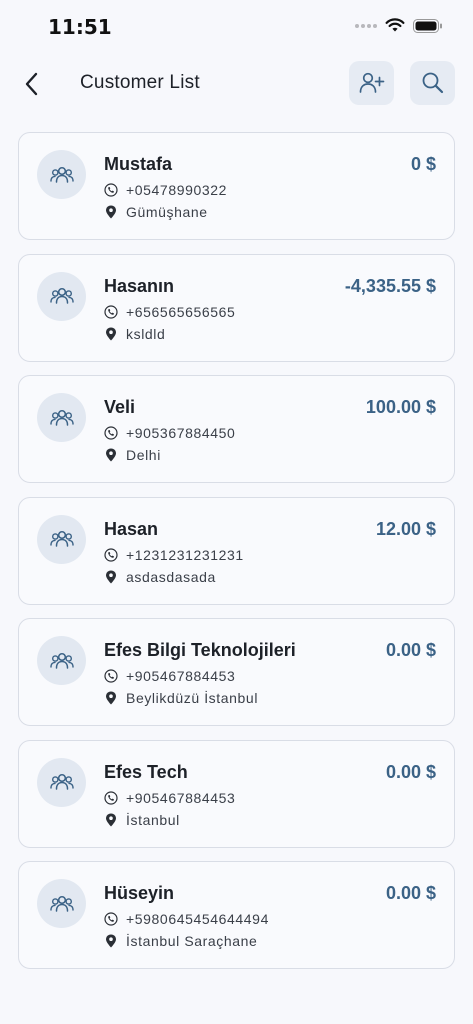 Image resolution: width=473 pixels, height=1024 pixels. I want to click on customer-phone-row: +5980645454644494, so click(186, 919).